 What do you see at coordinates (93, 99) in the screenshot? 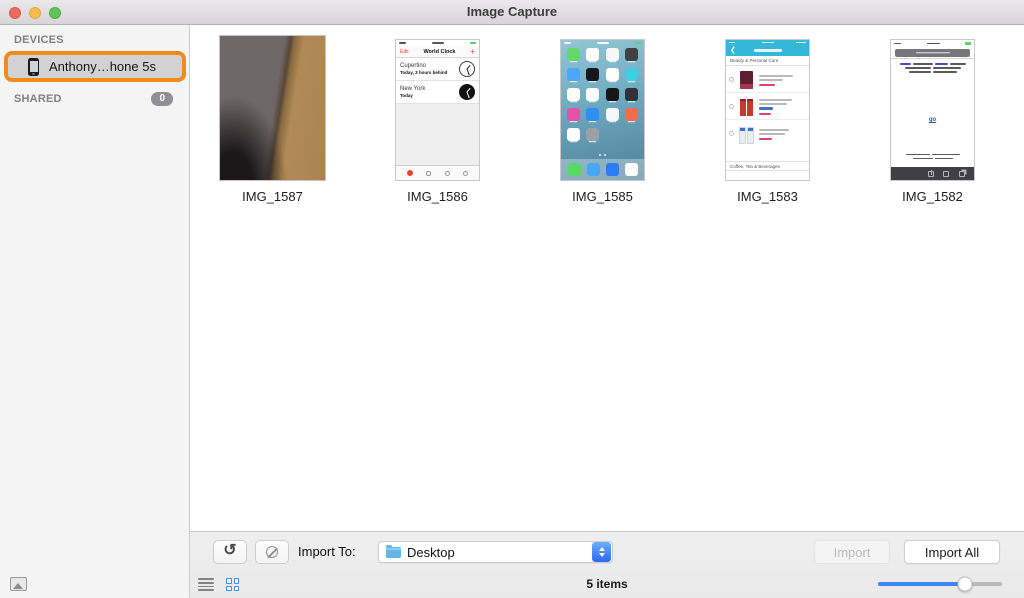
I see `shared-section-header: SHARED 0` at bounding box center [93, 99].